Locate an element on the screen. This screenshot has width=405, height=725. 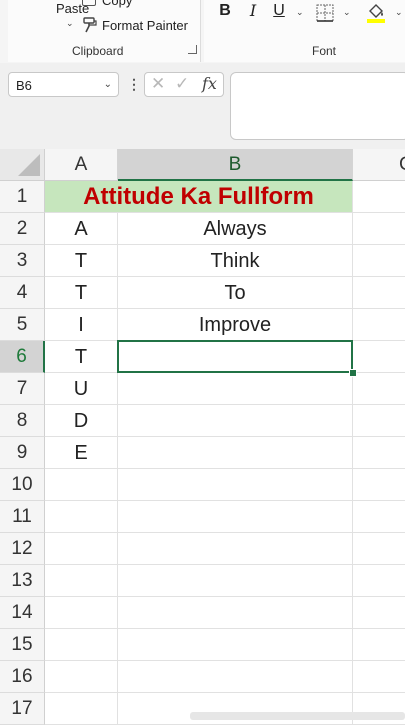
more-options-icon: ⋮ is located at coordinates (134, 84).